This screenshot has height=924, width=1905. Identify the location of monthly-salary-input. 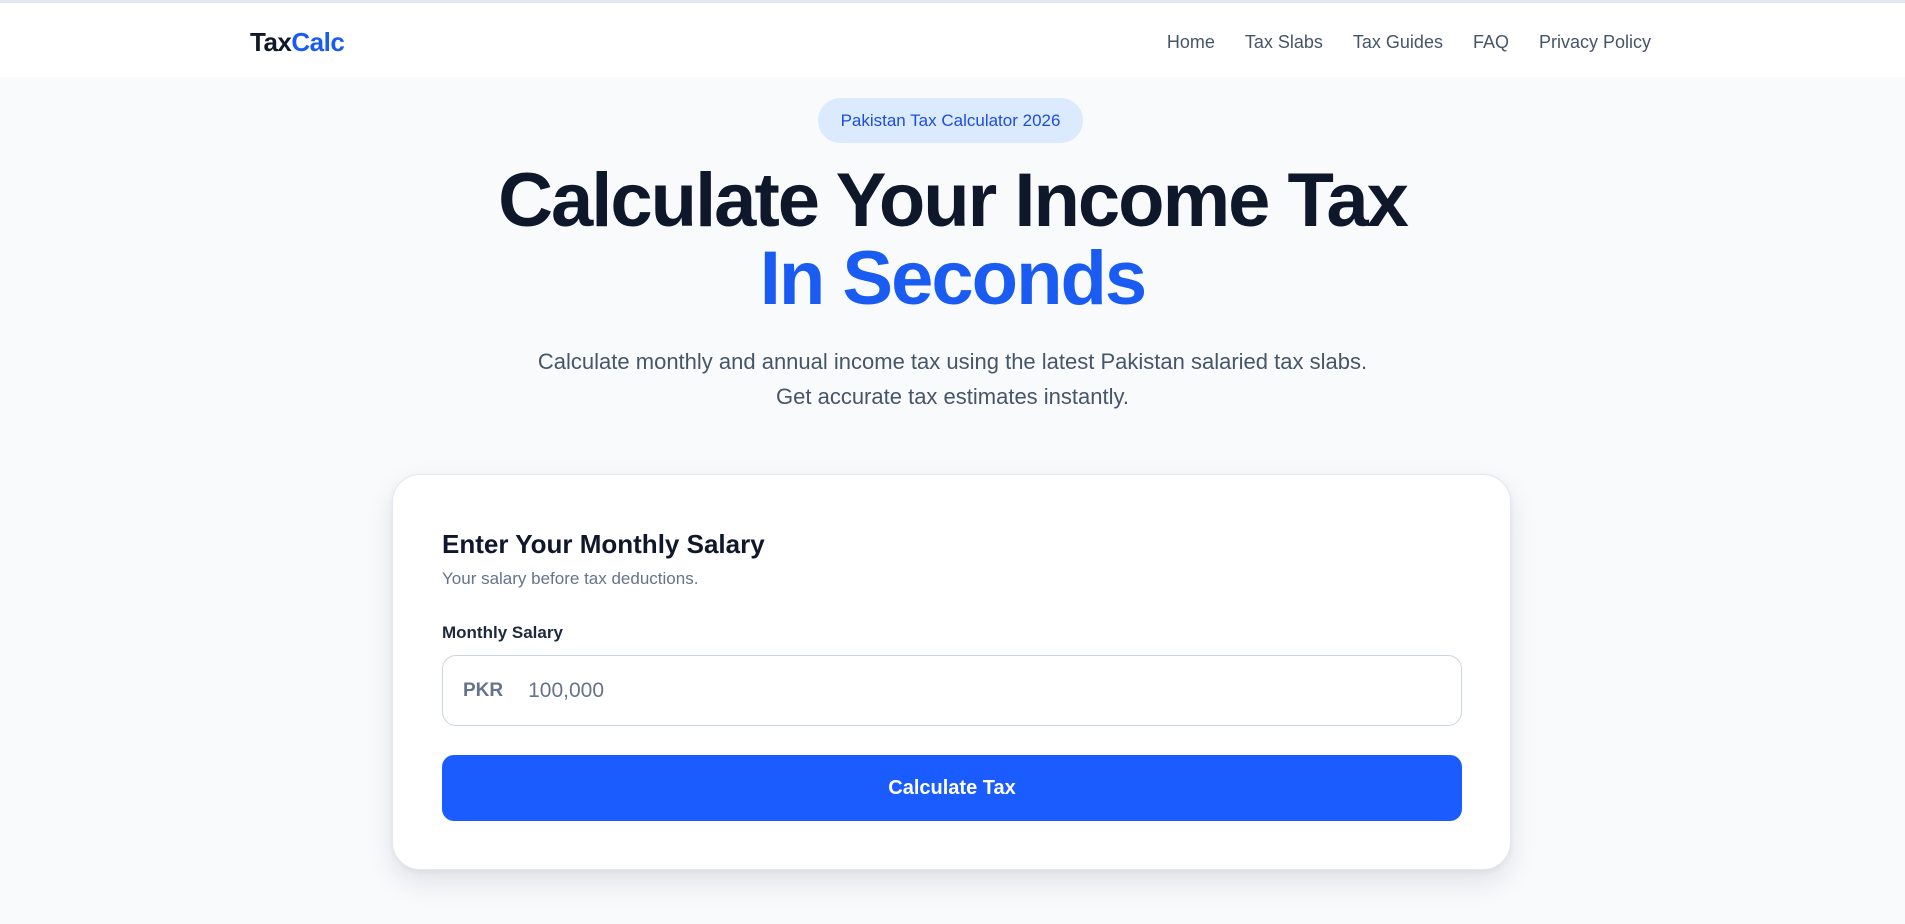
(978, 690).